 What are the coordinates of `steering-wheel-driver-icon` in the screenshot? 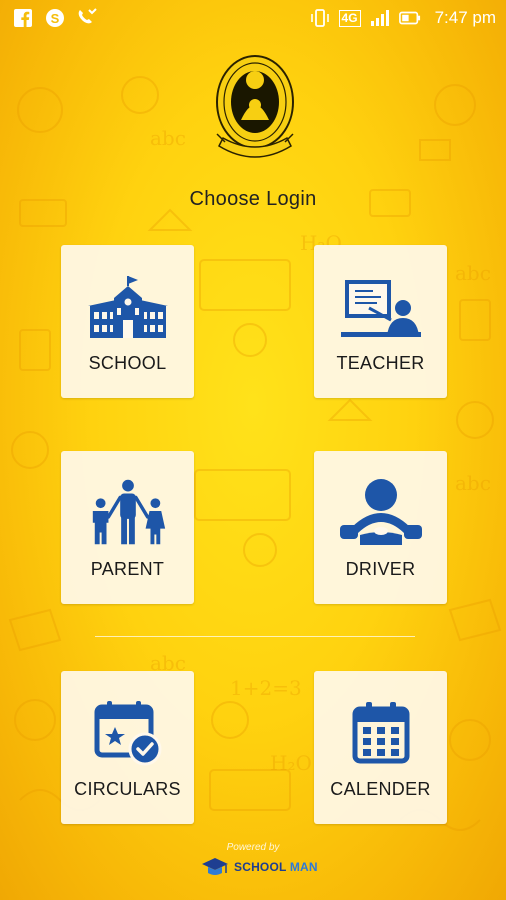 It's located at (381, 513).